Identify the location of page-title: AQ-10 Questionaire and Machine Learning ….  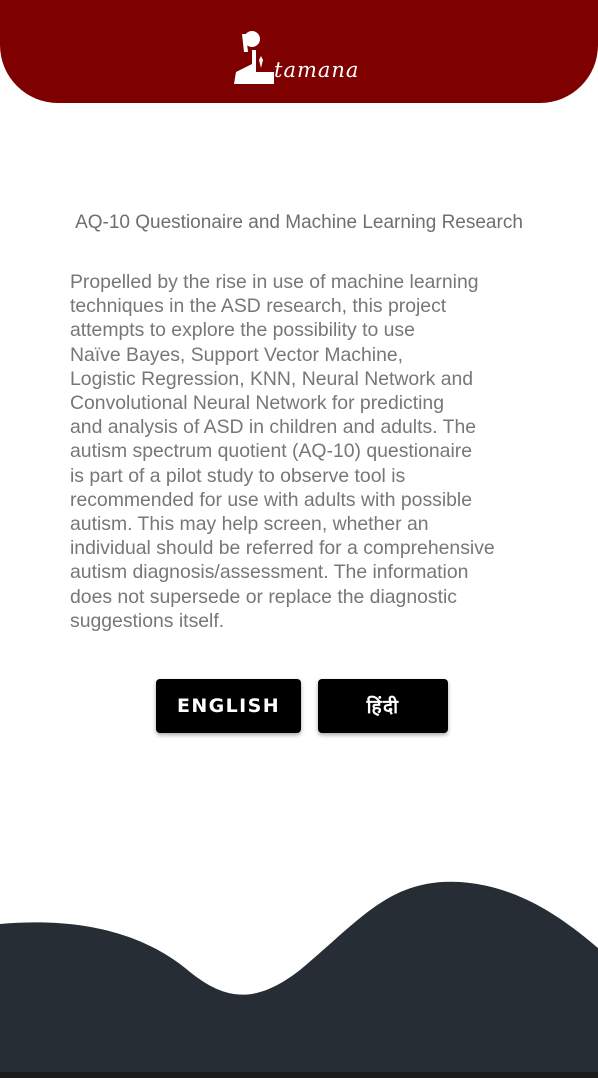
(299, 222).